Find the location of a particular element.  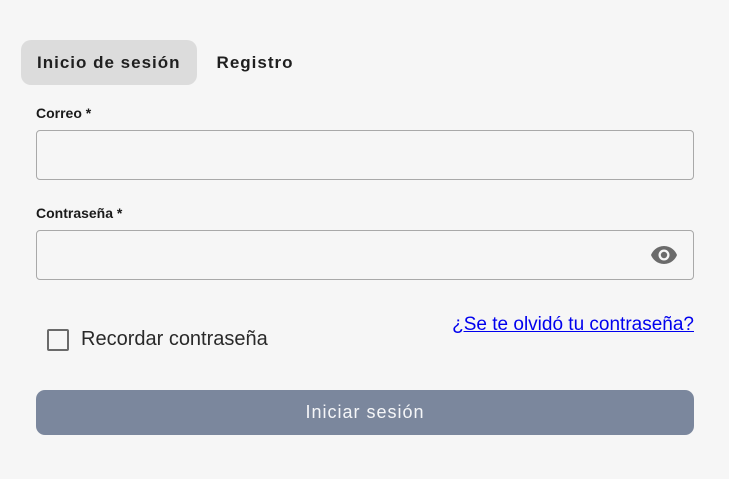

auth-tabs: Inicio de sesión Registro is located at coordinates (165, 62).